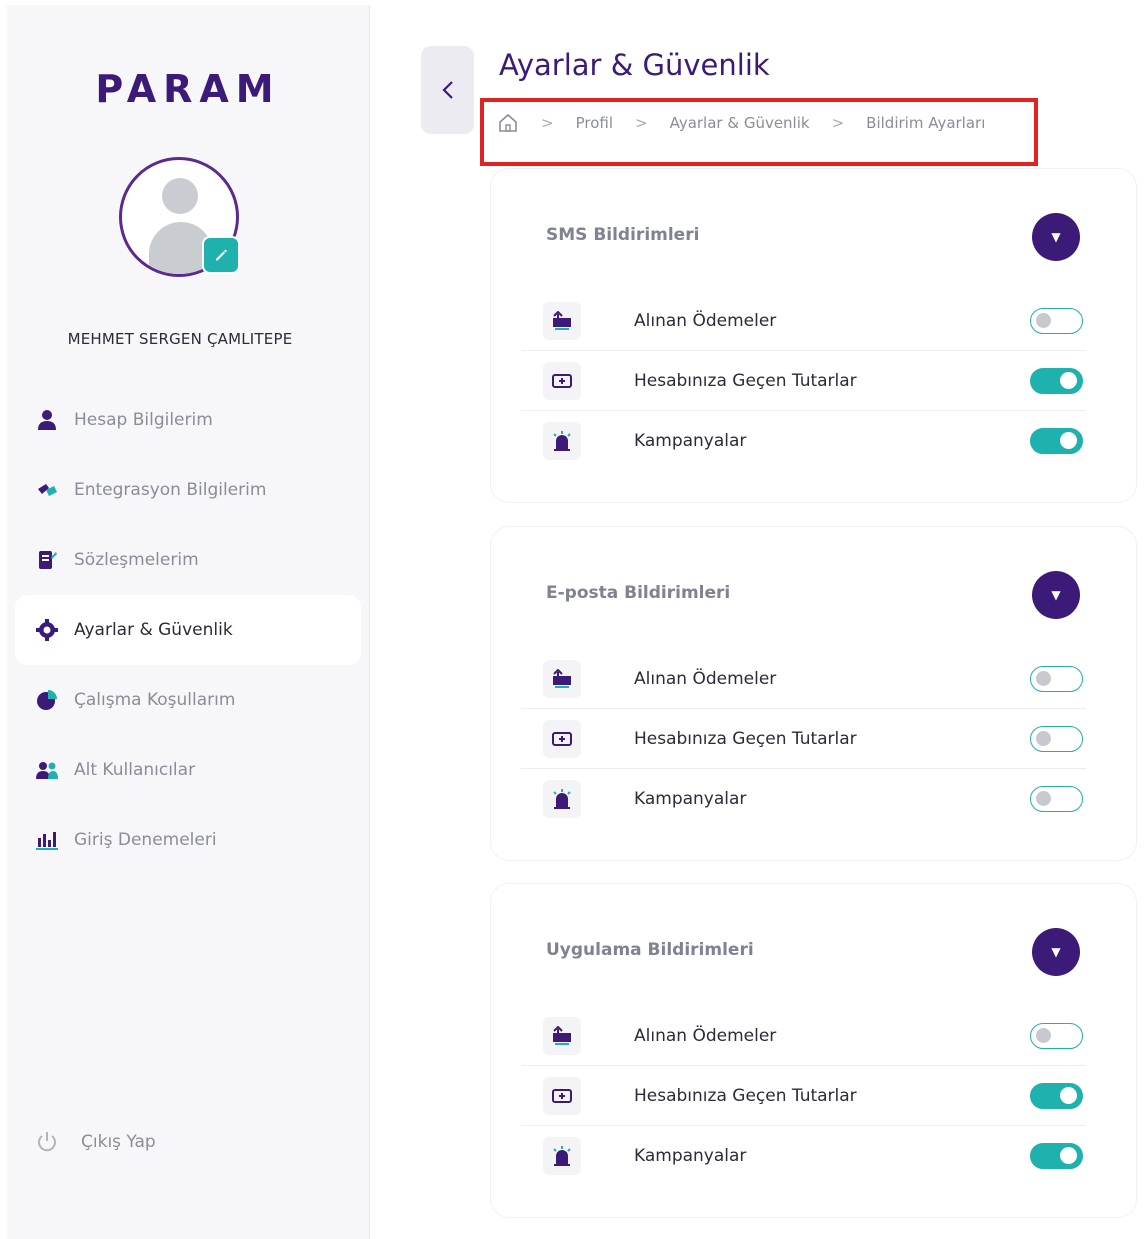 The image size is (1148, 1239). What do you see at coordinates (143, 420) in the screenshot?
I see `sidebar-item-label: Hesap Bilgilerim` at bounding box center [143, 420].